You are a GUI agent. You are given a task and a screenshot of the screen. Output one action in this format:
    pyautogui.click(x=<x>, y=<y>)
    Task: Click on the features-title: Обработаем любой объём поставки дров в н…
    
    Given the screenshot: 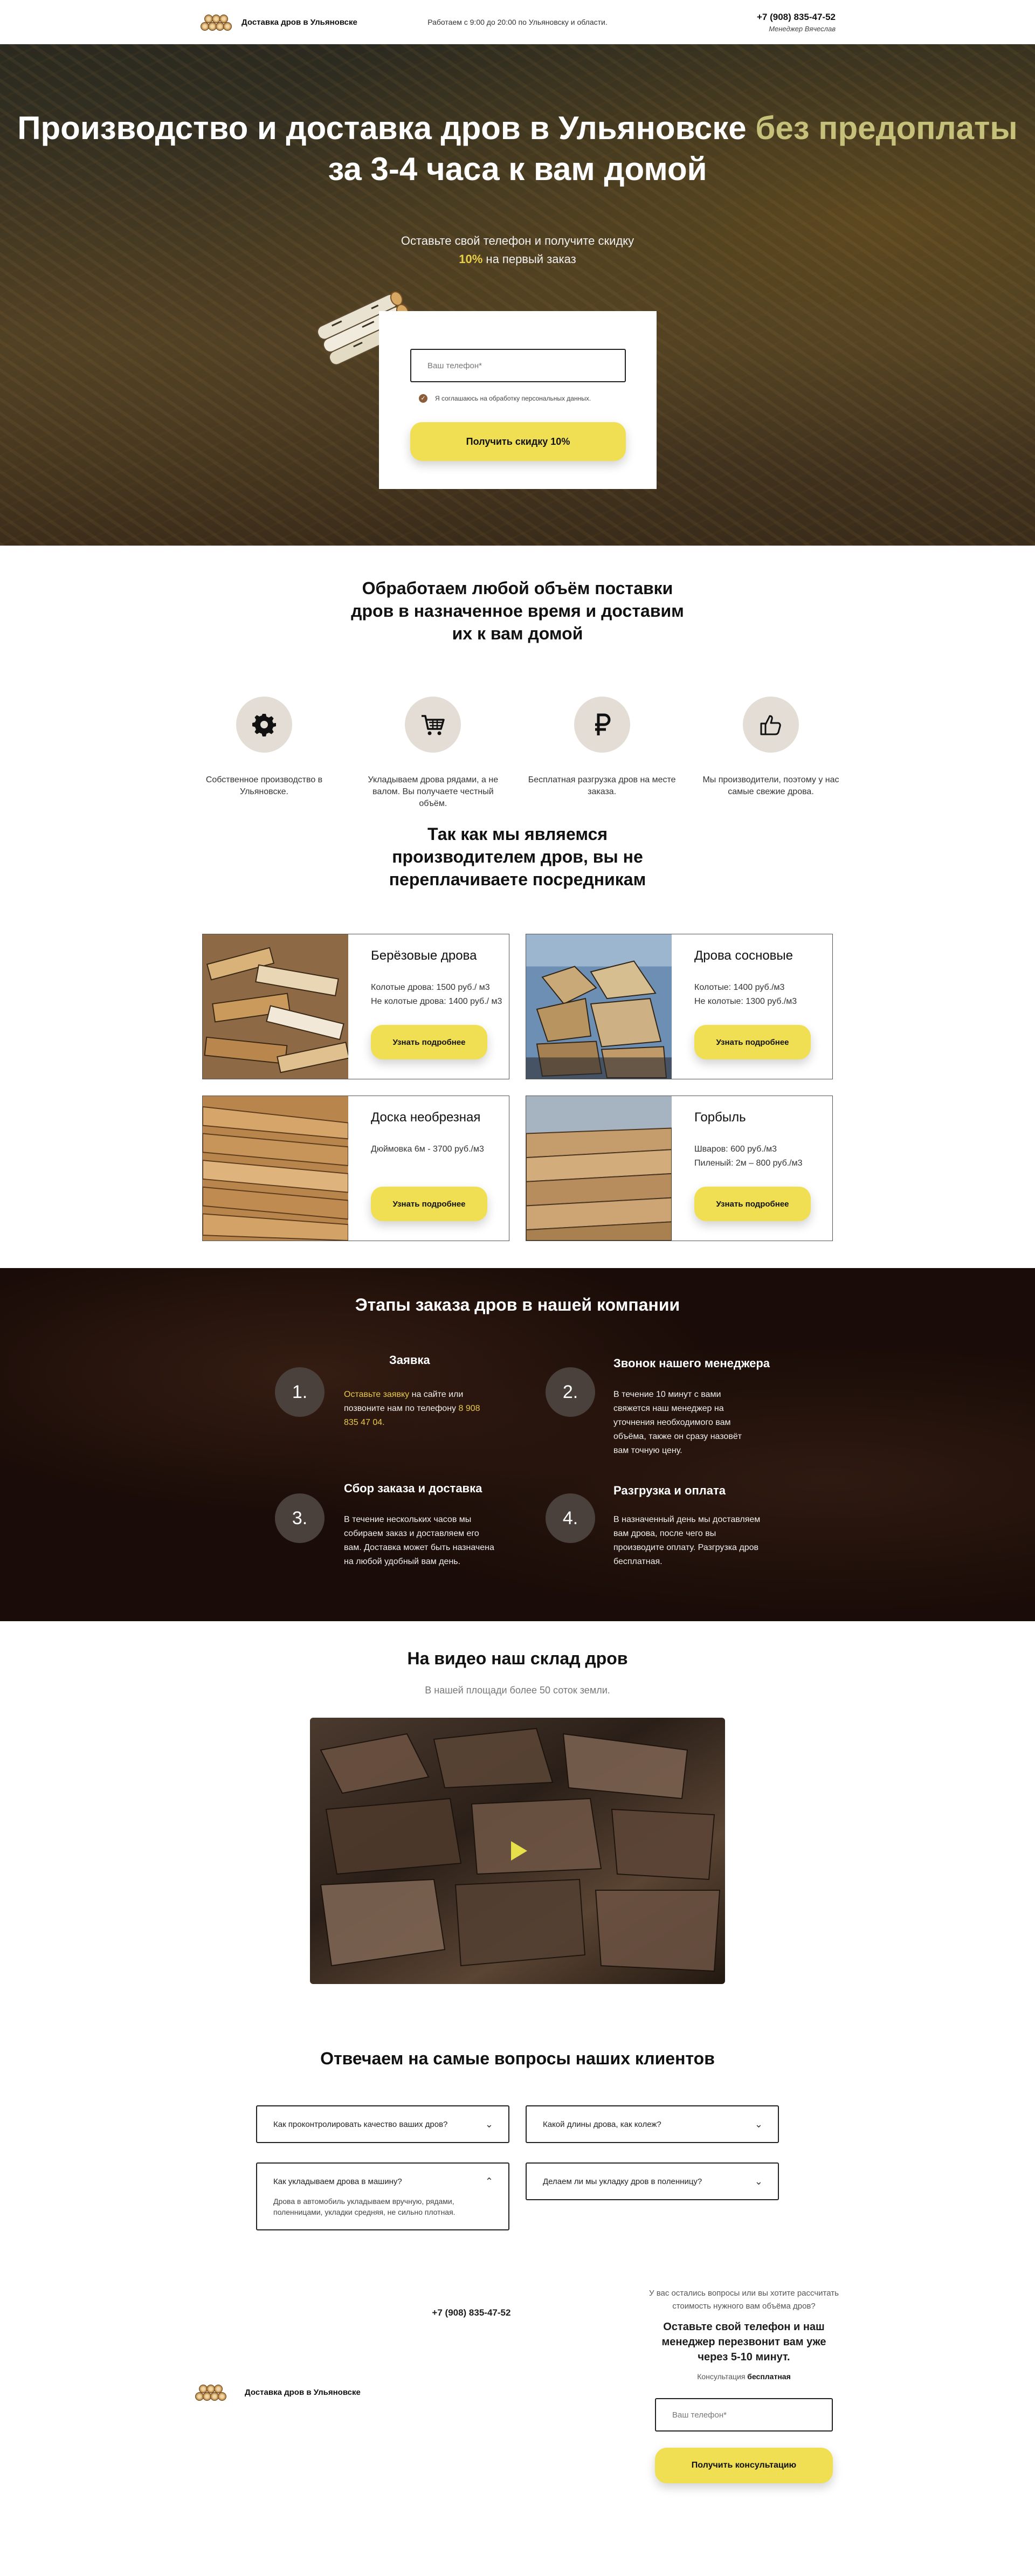 What is the action you would take?
    pyautogui.click(x=517, y=610)
    